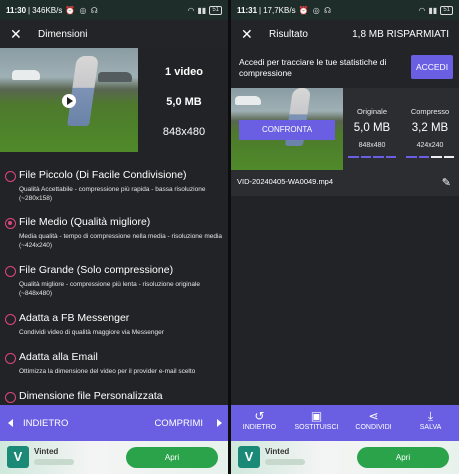 The image size is (459, 474). Describe the element at coordinates (259, 427) in the screenshot. I see `undo-label: INDIETRO` at that location.